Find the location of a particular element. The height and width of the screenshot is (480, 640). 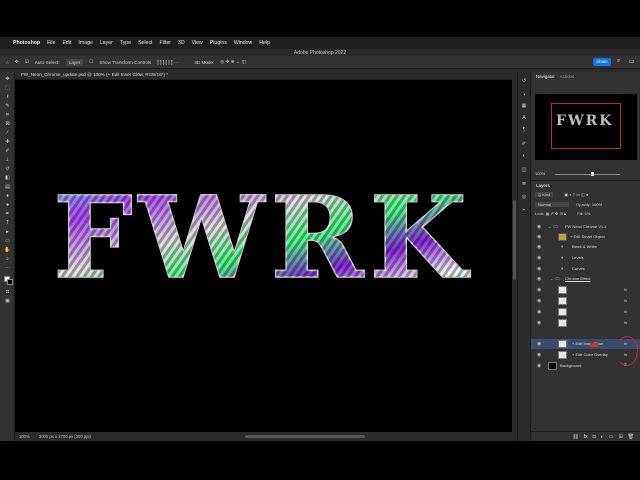

menu-select: Select is located at coordinates (145, 43).